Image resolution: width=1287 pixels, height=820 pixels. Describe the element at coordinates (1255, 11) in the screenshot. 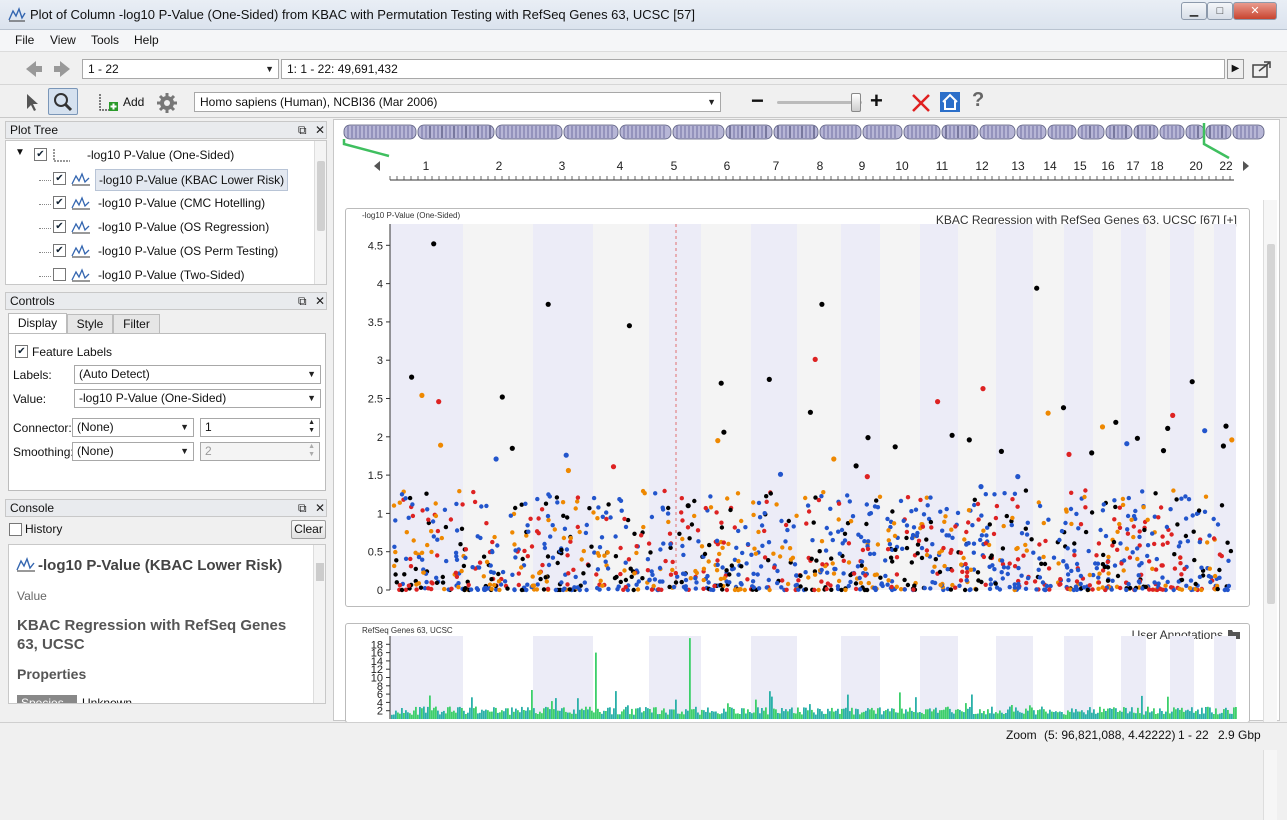

I see `close-button: ✕` at that location.